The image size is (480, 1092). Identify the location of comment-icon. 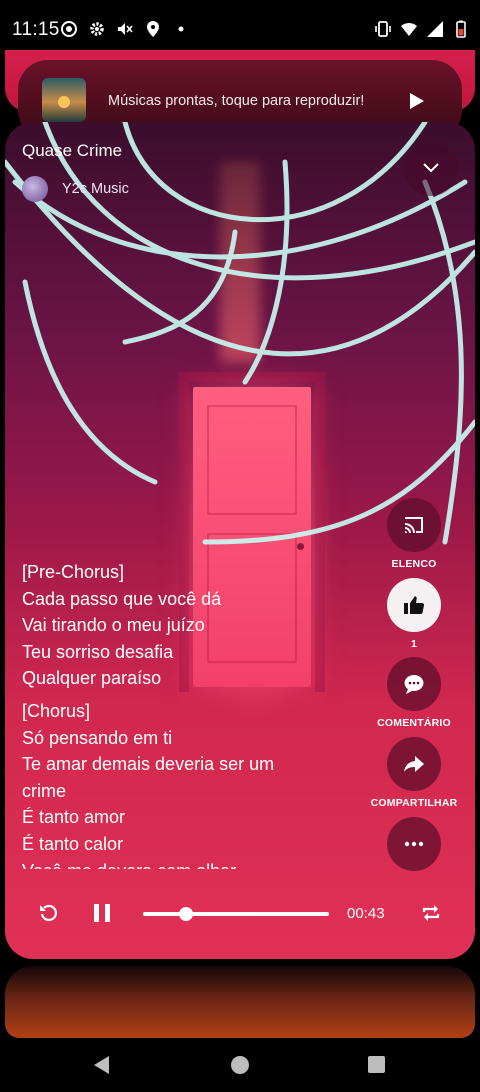
(414, 684).